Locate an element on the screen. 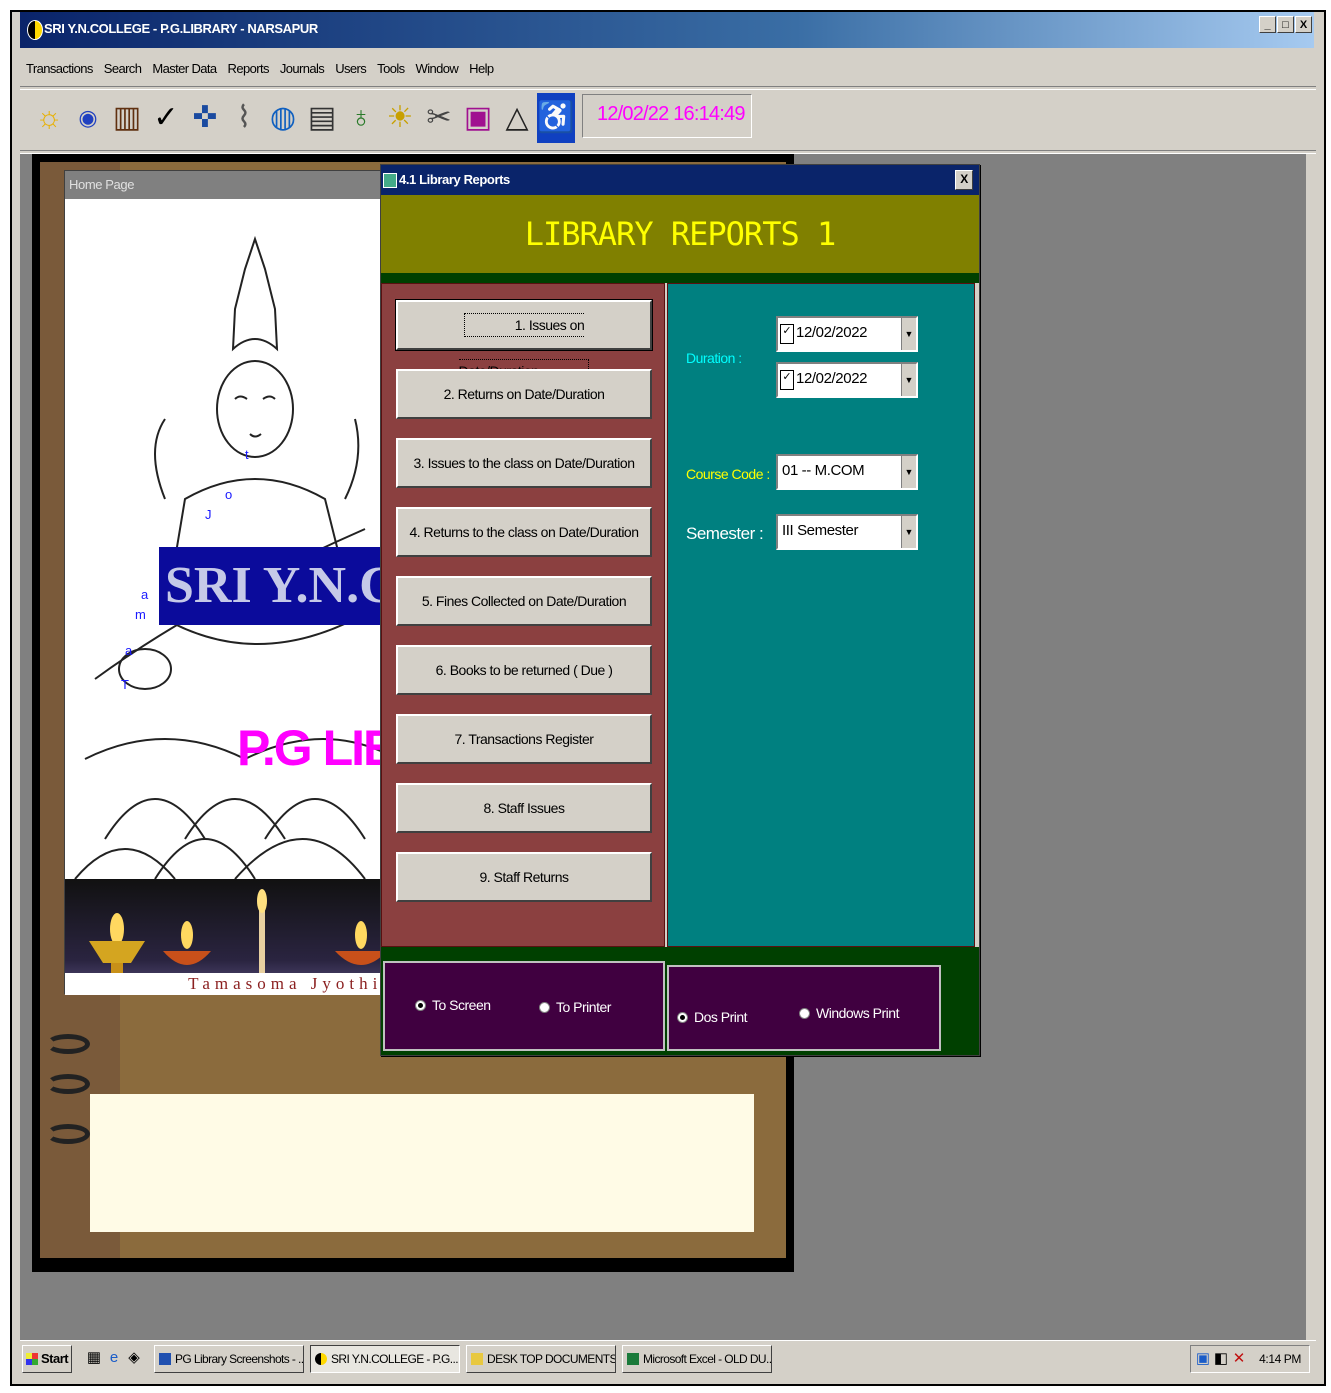 Image resolution: width=1331 pixels, height=1393 pixels. checkmark-icon: ✓ is located at coordinates (166, 118).